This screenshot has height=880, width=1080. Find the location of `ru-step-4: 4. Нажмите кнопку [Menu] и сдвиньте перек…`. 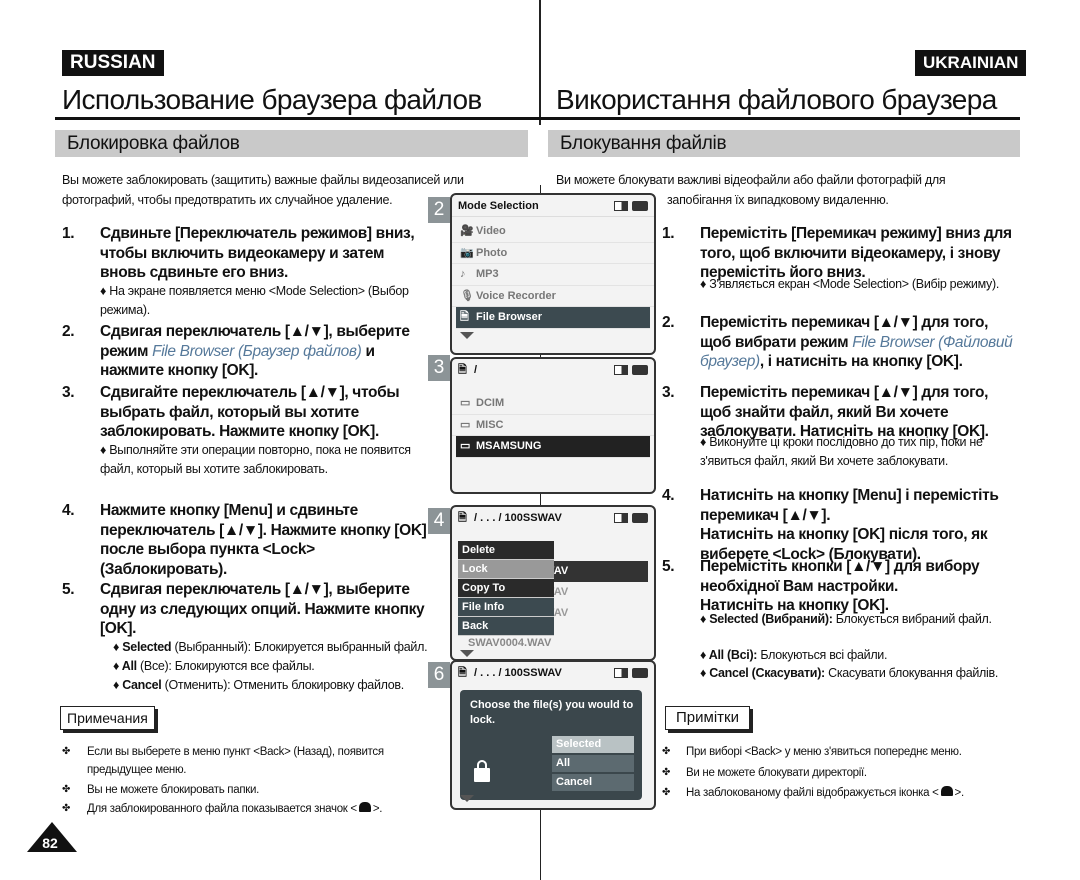

ru-step-4: 4. Нажмите кнопку [Menu] и сдвиньте перек… is located at coordinates (244, 540).